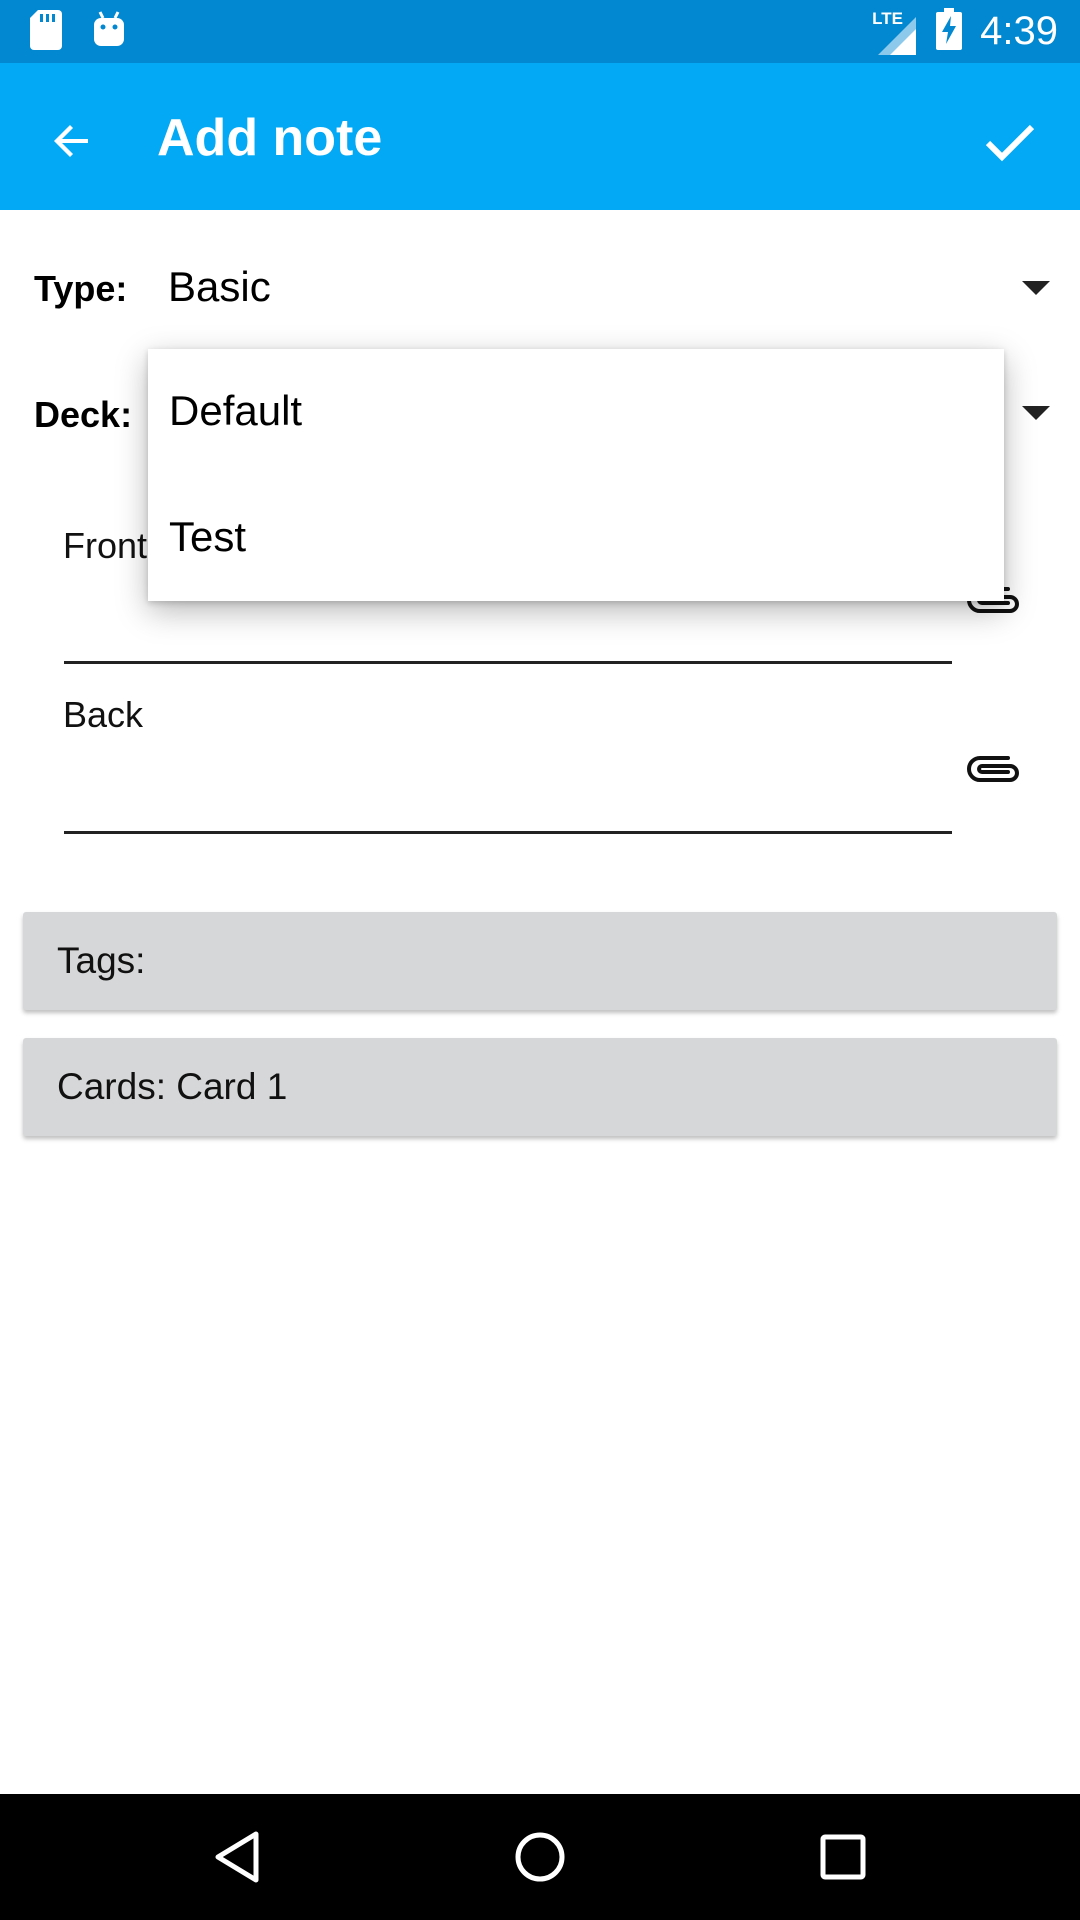  I want to click on back-triangle-icon, so click(237, 1857).